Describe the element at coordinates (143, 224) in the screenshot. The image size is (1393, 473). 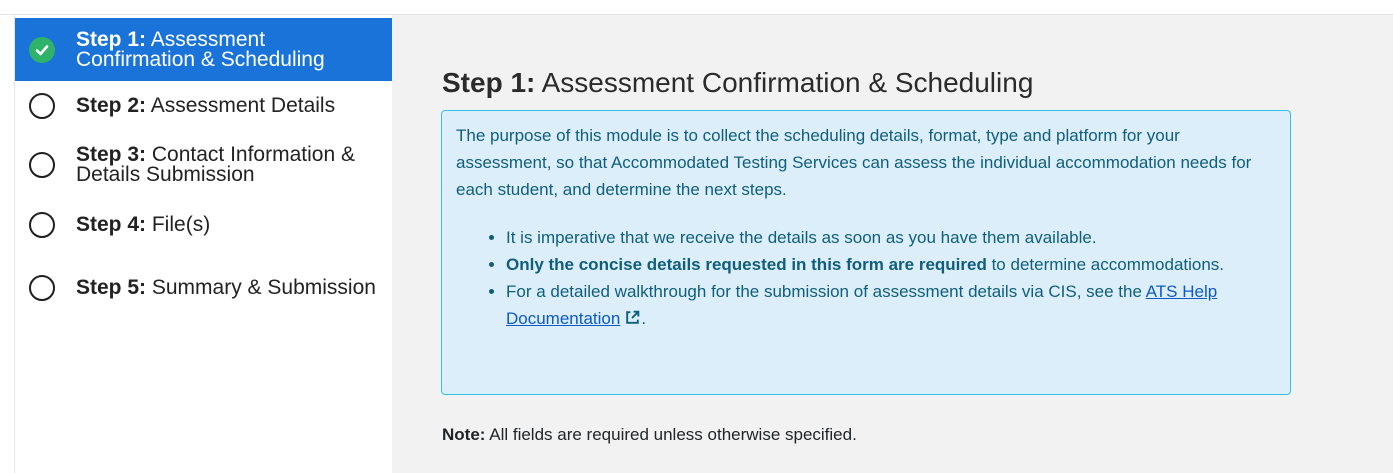
I see `step-4-label: Step 4: File(s)` at that location.